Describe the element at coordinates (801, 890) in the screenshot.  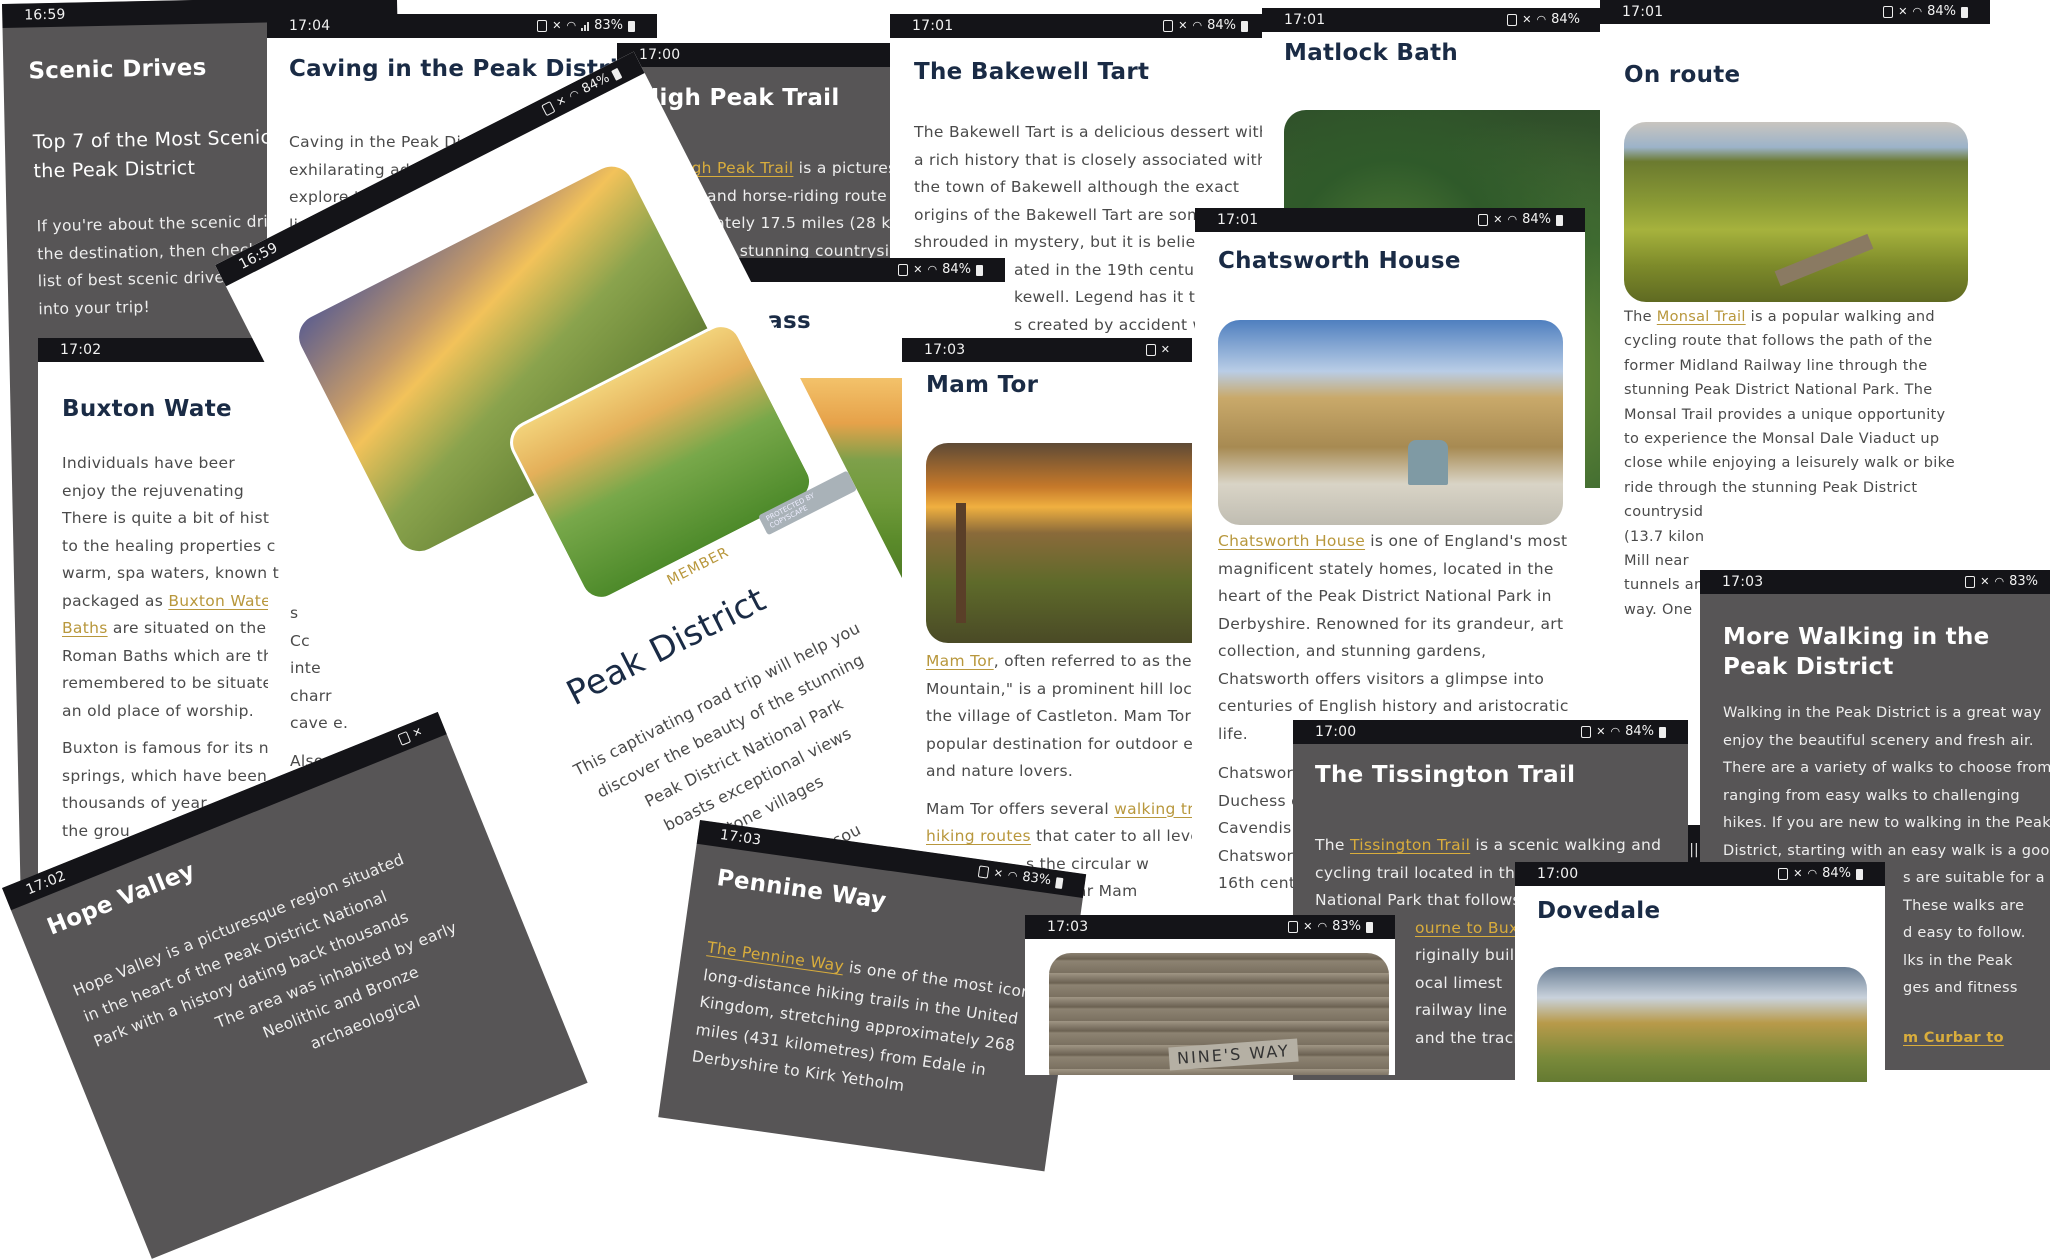
I see `card-title: Pennine Way` at that location.